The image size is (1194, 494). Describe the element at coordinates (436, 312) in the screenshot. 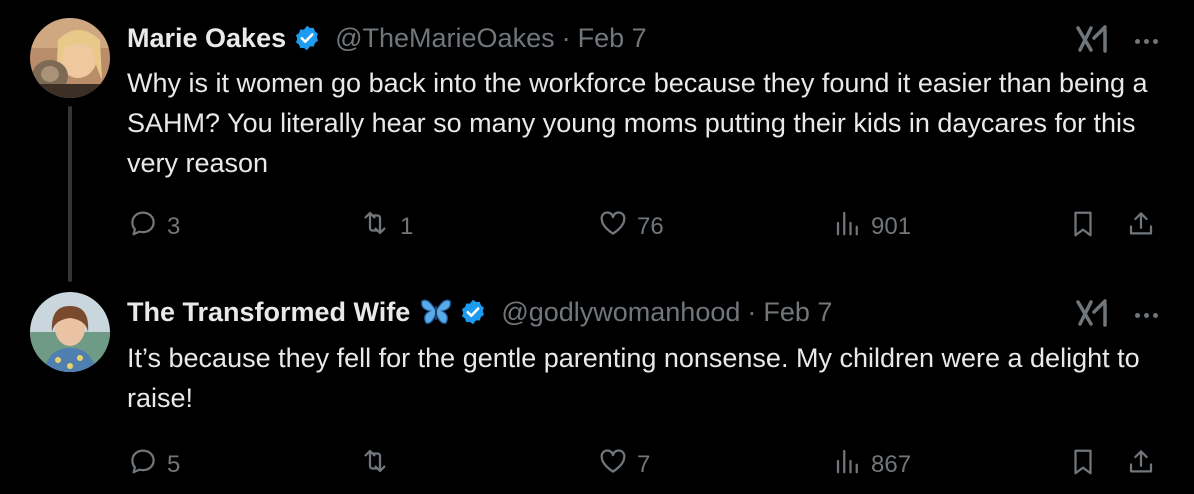

I see `butterfly-icon` at that location.